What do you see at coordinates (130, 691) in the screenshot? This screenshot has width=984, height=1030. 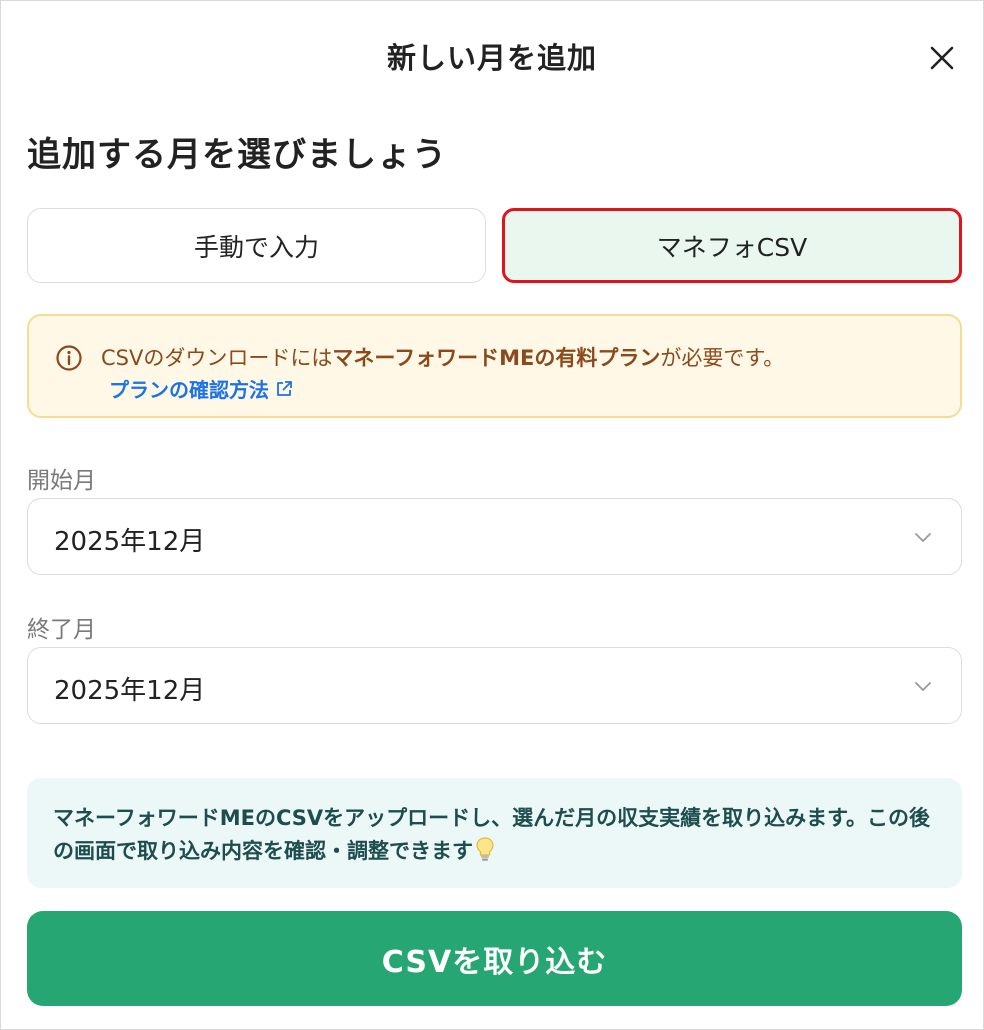 I see `end-month-value: 2025年12月` at bounding box center [130, 691].